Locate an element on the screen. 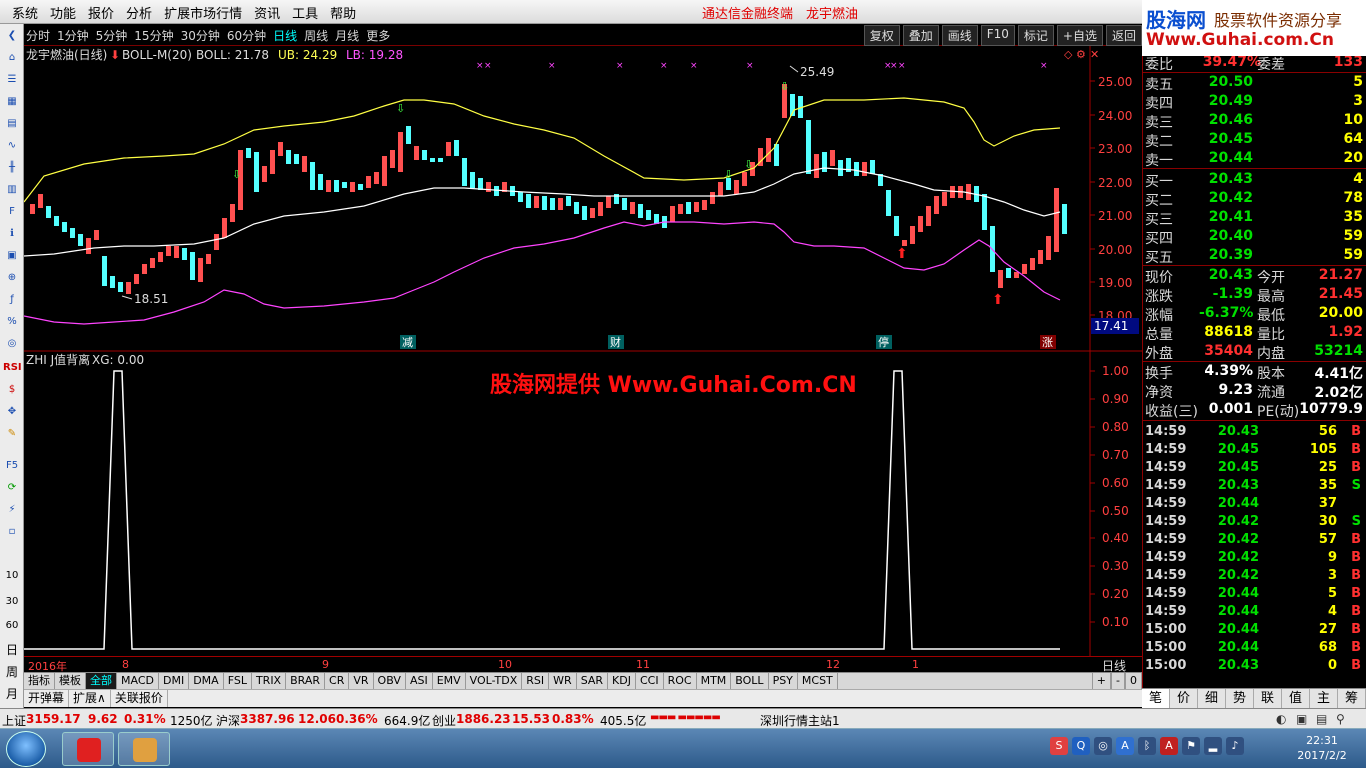  clock: 22:31 2017/2/2 is located at coordinates (1322, 748).